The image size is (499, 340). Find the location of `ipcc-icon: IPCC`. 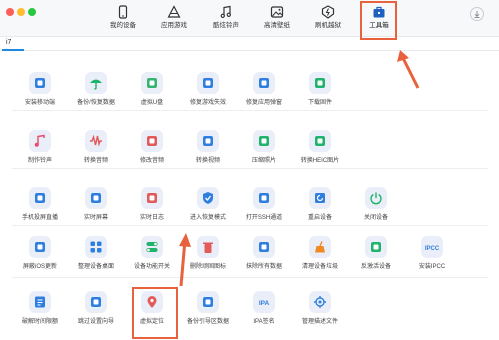

ipcc-icon: IPCC is located at coordinates (432, 249).